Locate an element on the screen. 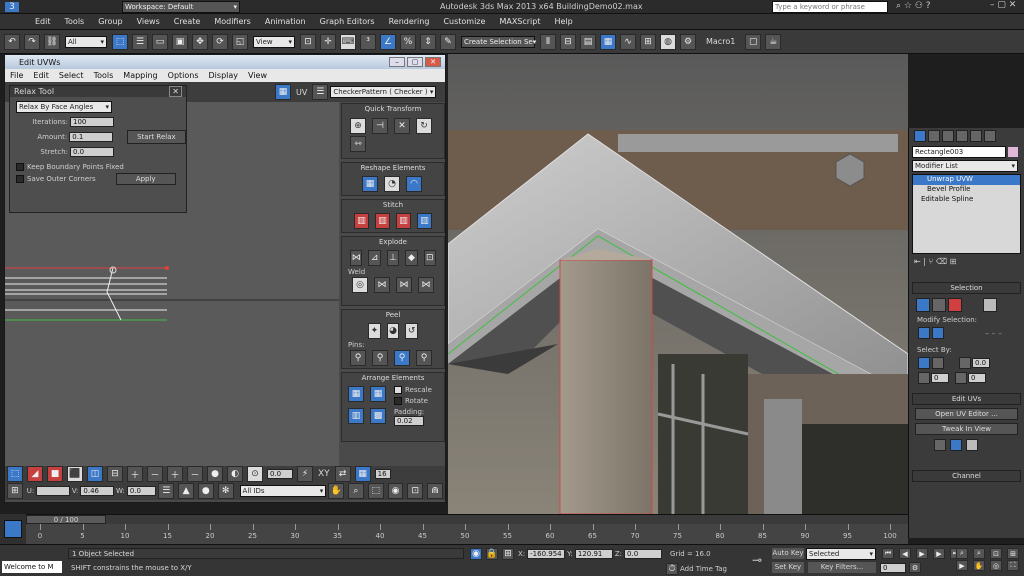  planar-angle-icon is located at coordinates (965, 363).